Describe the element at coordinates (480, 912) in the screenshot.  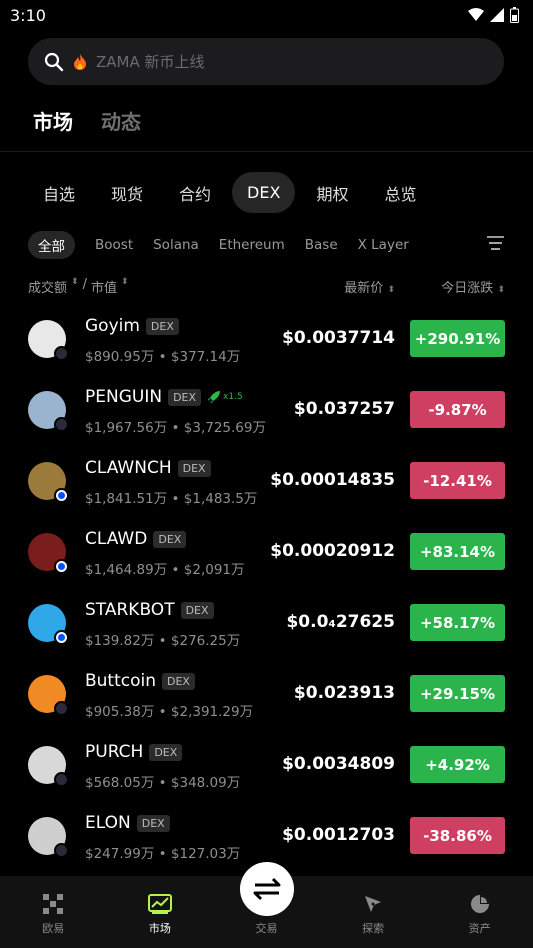
I see `nav-assets: 资产` at that location.